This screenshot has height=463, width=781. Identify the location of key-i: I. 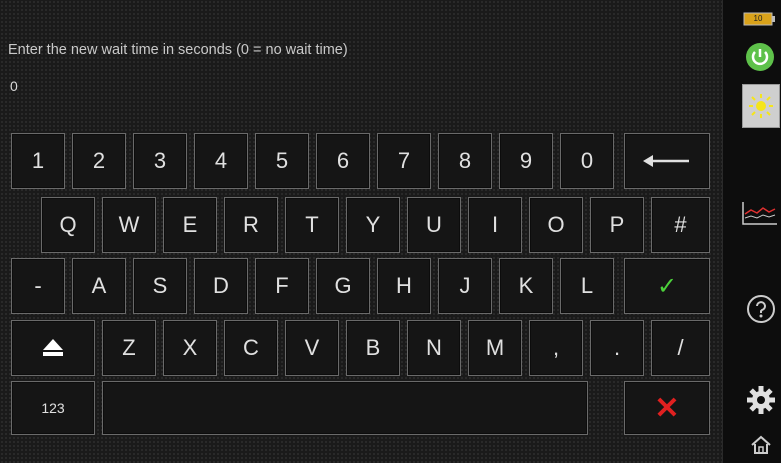
(495, 225).